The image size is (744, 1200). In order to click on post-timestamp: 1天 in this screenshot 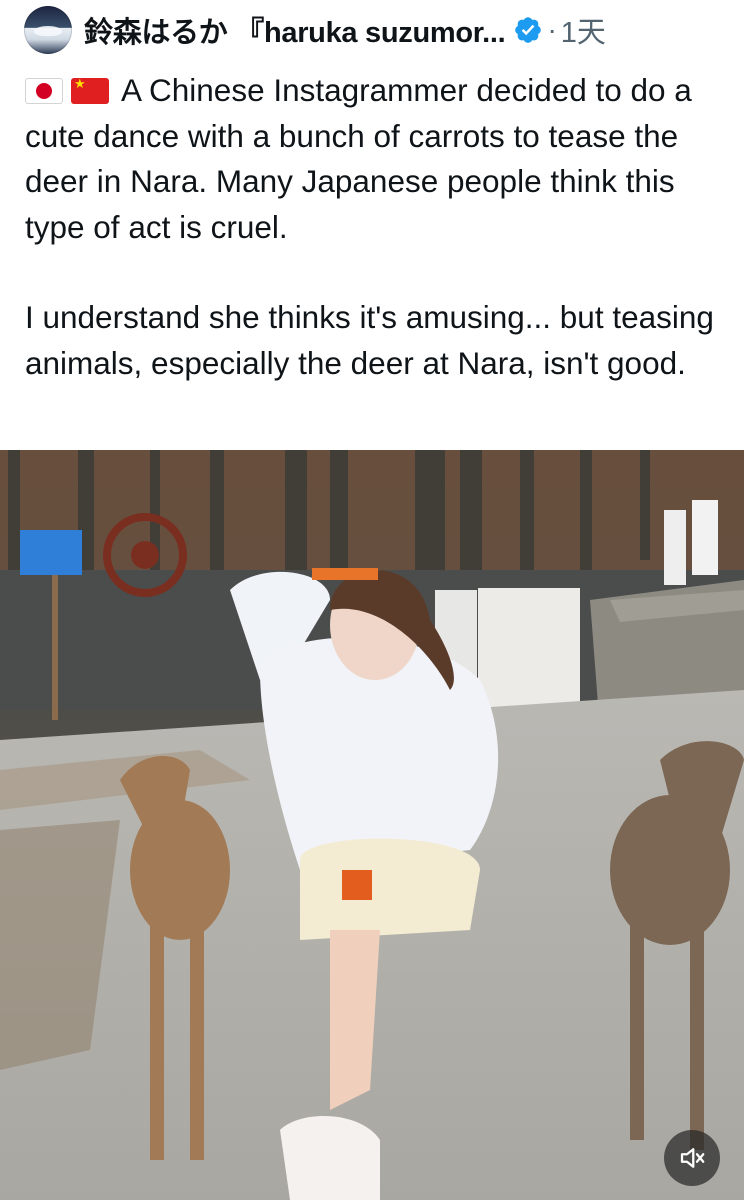, I will do `click(583, 30)`.